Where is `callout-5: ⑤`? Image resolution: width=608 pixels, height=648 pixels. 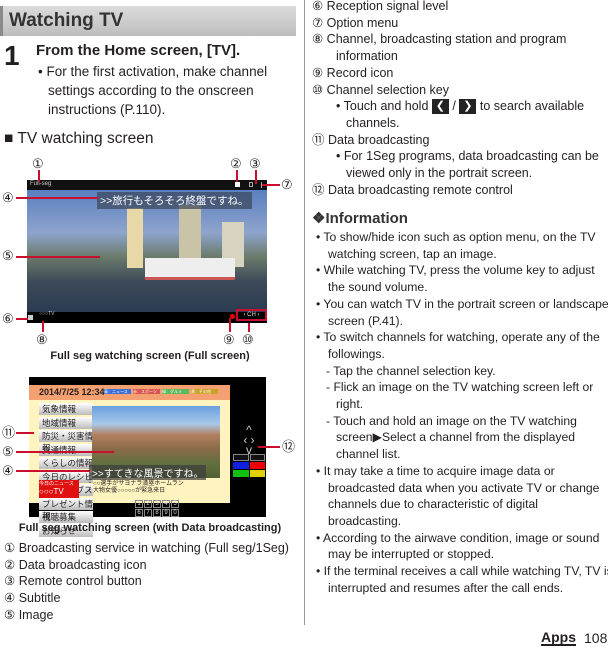 callout-5: ⑤ is located at coordinates (8, 255).